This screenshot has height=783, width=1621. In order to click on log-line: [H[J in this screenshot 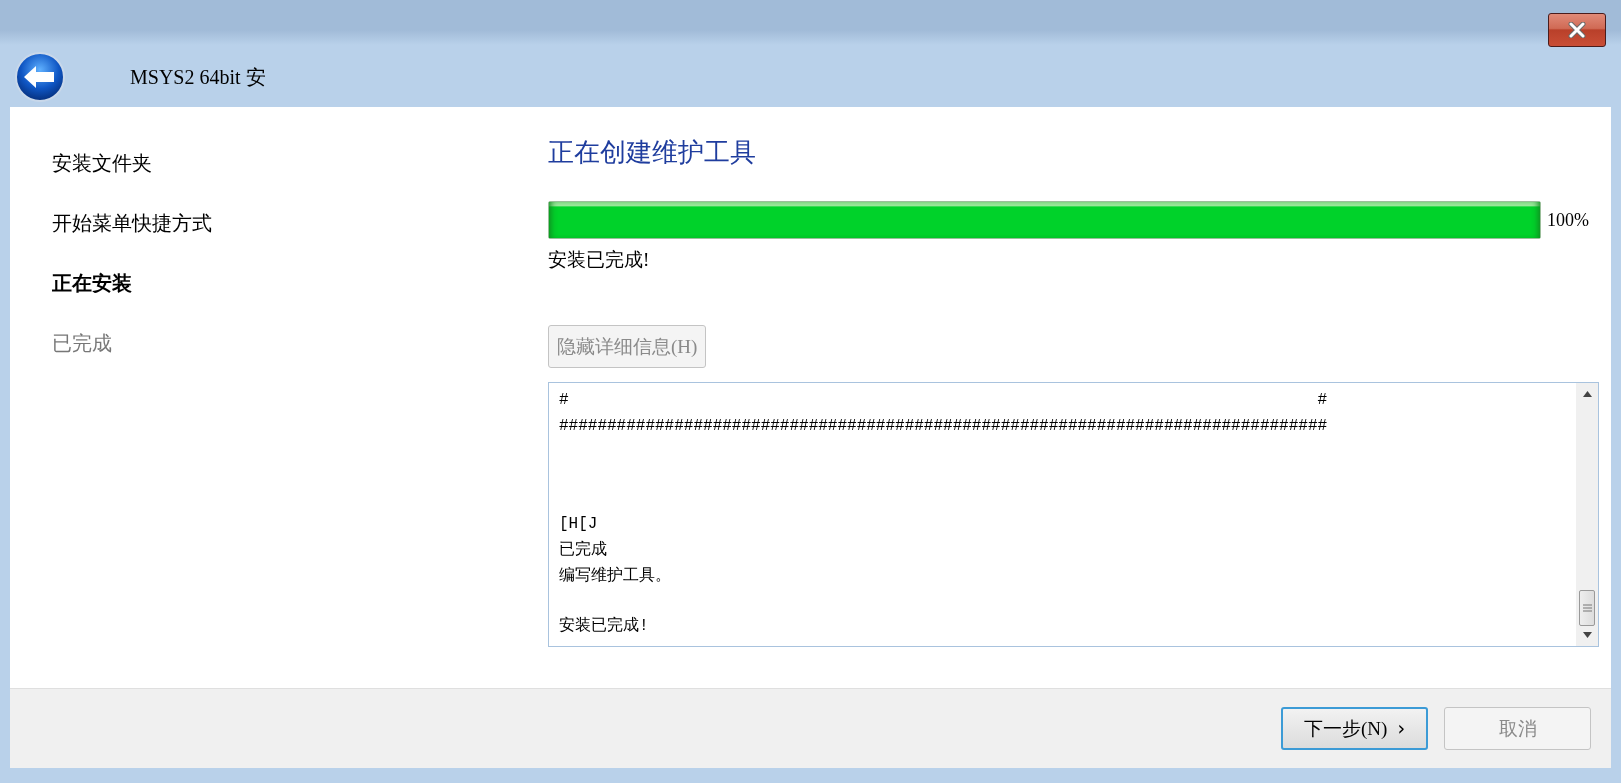, I will do `click(578, 524)`.